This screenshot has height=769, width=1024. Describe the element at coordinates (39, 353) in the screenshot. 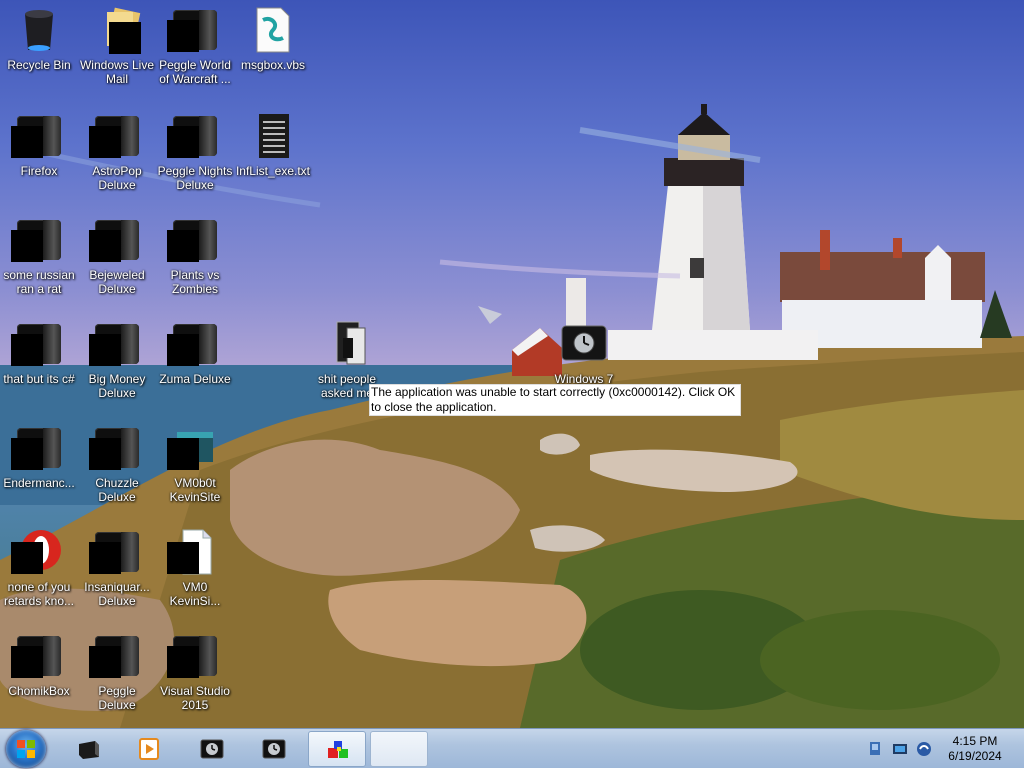

I see `desktop-icon-that-but-its-csharp: that but its c#` at that location.